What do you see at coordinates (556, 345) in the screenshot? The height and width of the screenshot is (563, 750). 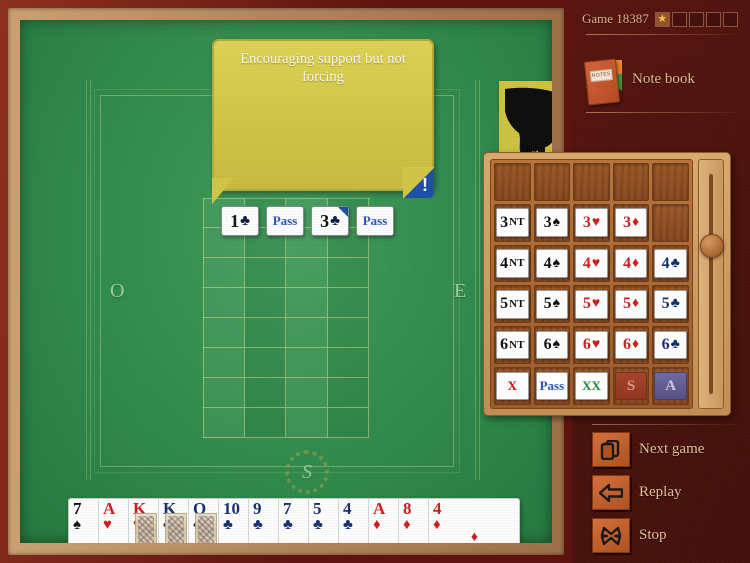 I see `bid-suit-icon: ♠` at bounding box center [556, 345].